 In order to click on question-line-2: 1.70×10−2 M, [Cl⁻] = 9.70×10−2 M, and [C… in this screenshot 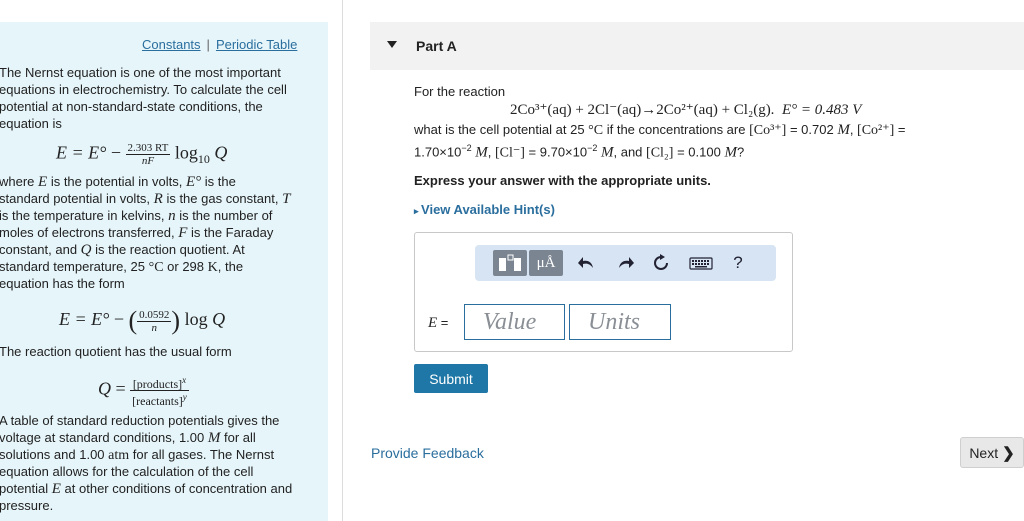, I will do `click(579, 152)`.